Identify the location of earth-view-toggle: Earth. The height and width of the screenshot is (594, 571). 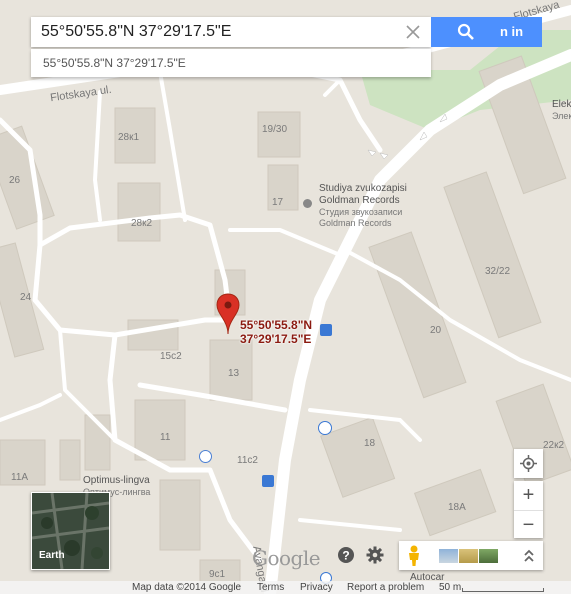
(70, 531).